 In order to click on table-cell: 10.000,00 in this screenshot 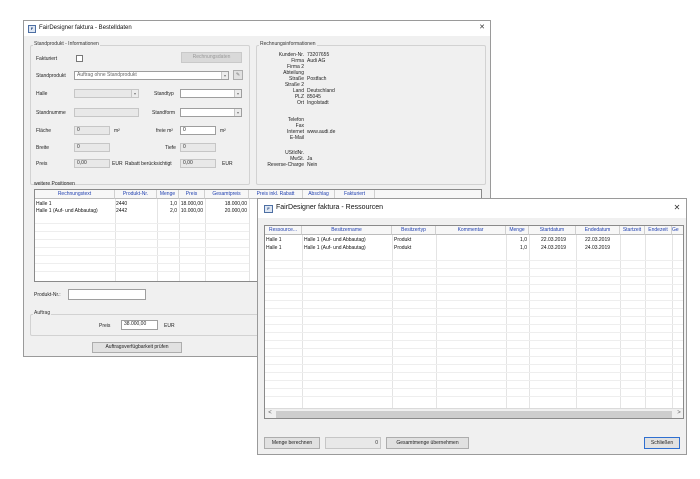, I will do `click(191, 211)`.